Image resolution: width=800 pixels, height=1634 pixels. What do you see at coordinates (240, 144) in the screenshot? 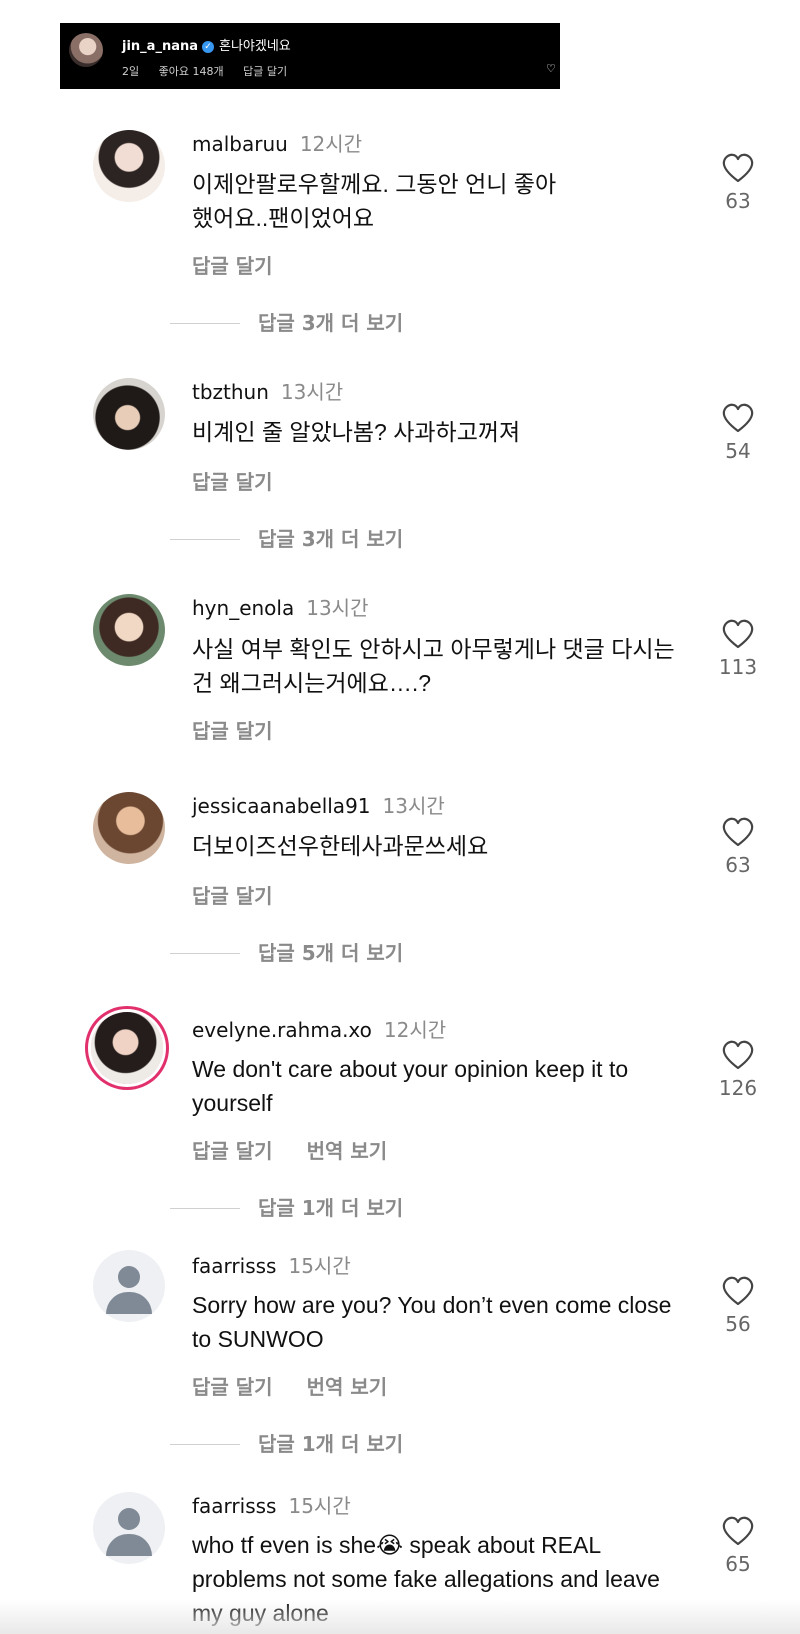
I see `comment-username: malbaruu` at bounding box center [240, 144].